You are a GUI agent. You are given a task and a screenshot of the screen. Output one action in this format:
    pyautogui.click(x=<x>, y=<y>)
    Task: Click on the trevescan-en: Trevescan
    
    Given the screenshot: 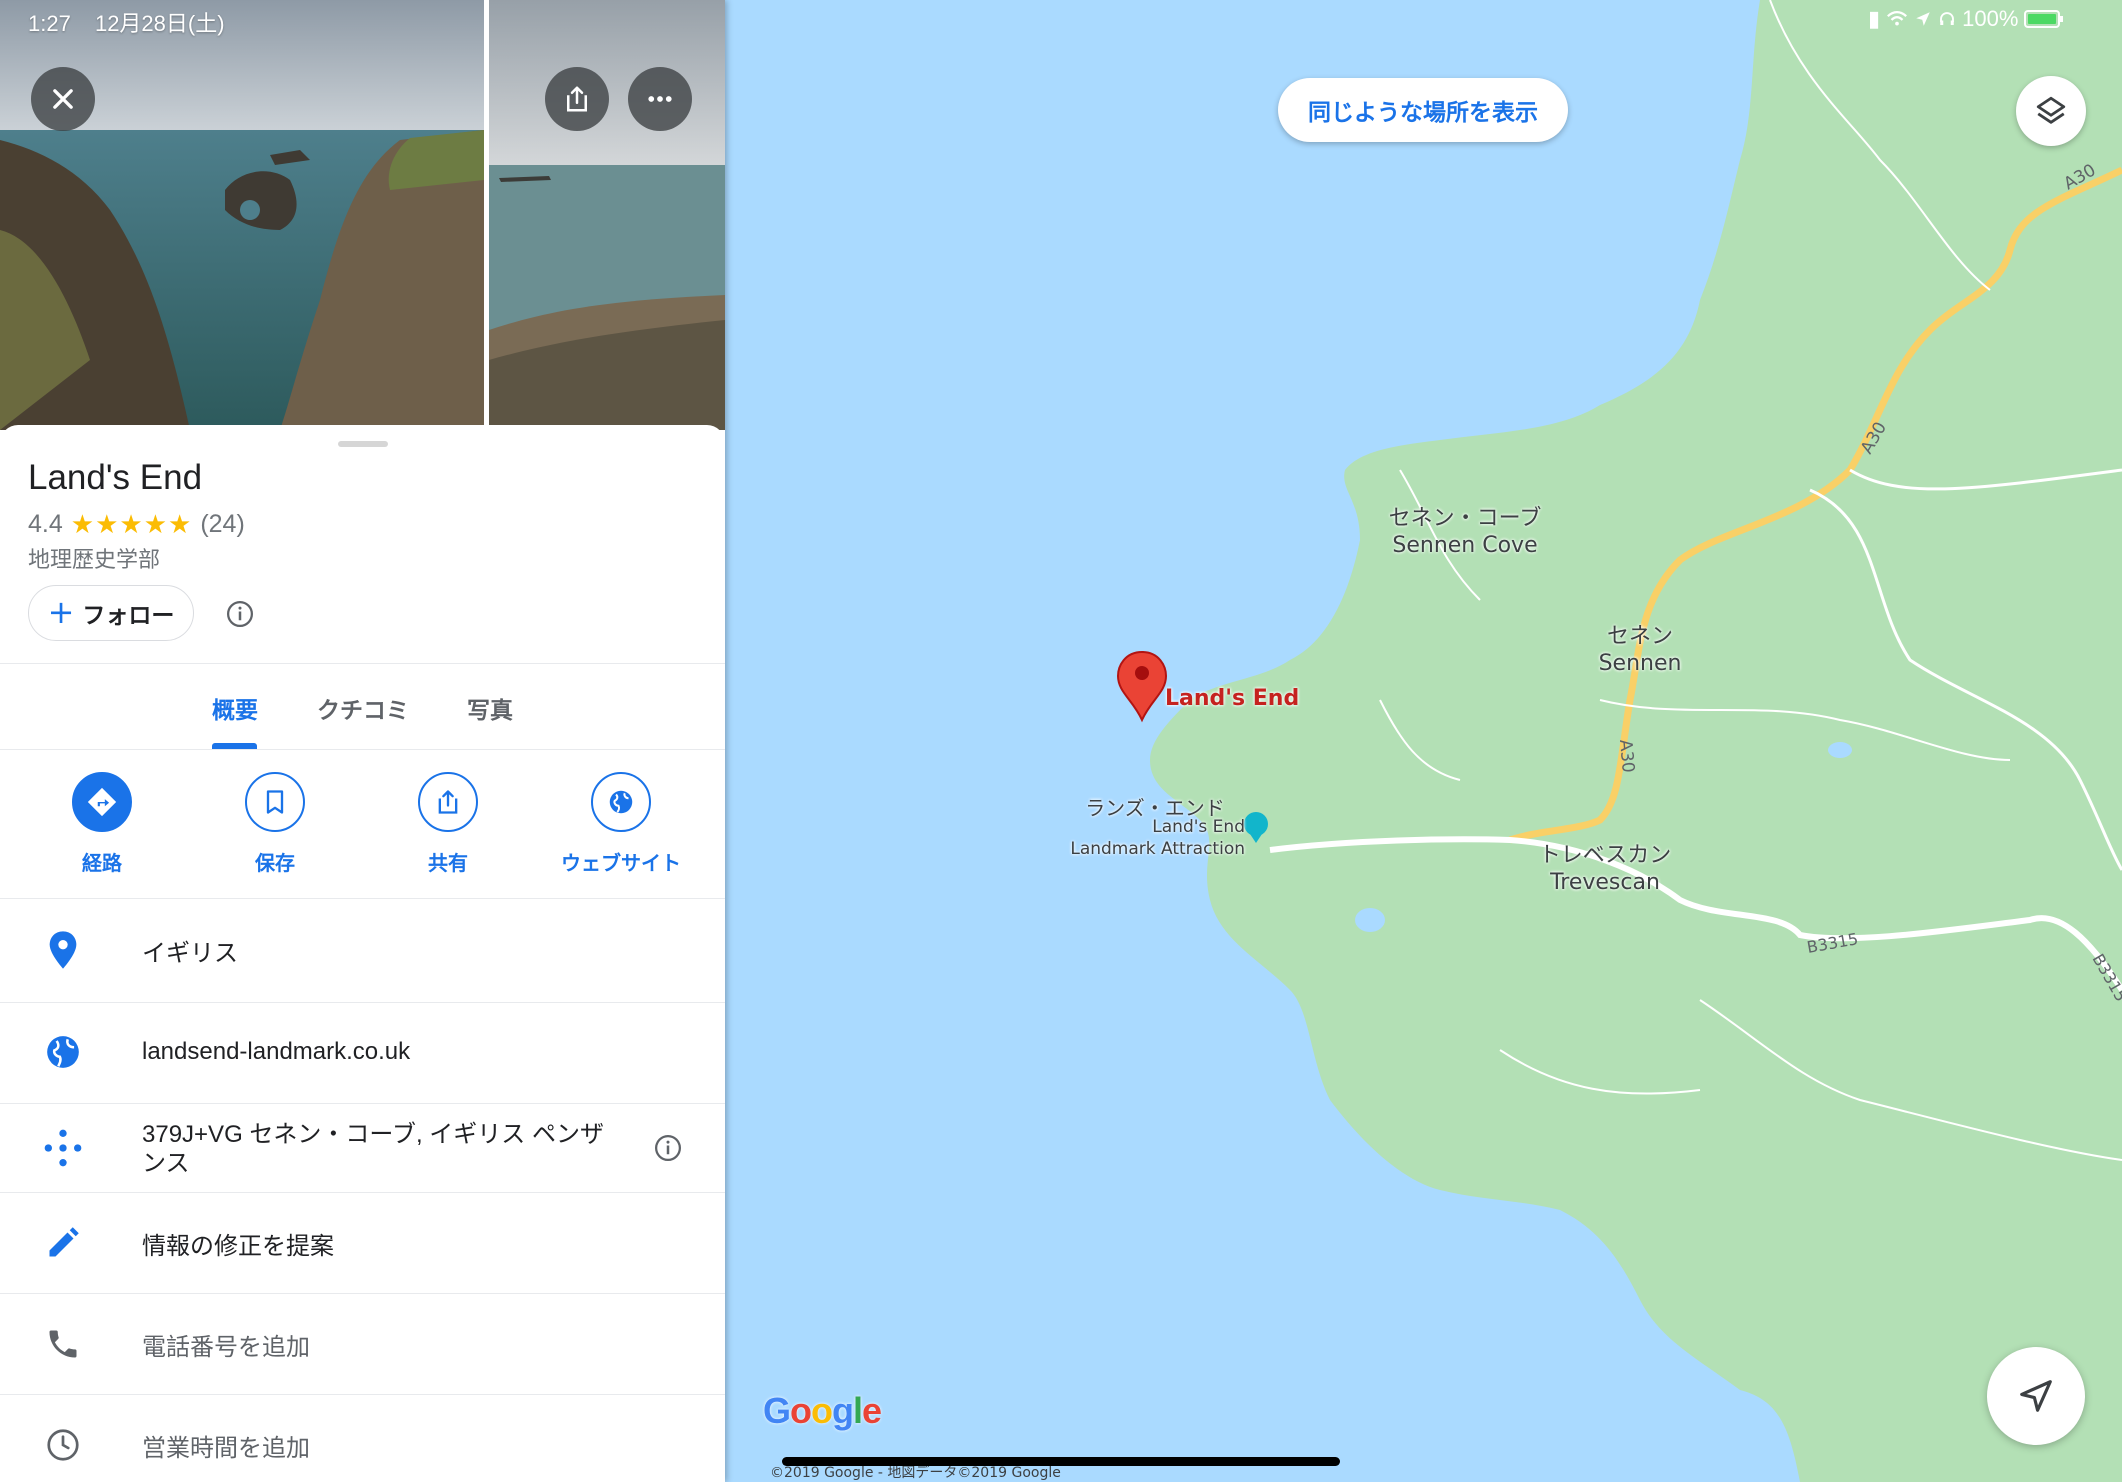 What is the action you would take?
    pyautogui.click(x=1605, y=882)
    